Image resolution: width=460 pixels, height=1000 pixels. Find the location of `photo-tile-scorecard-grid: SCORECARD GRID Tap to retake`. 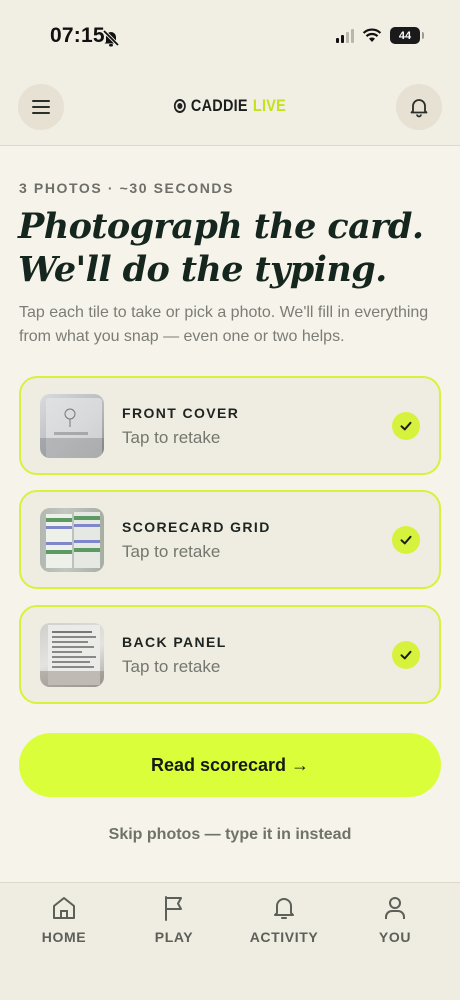

photo-tile-scorecard-grid: SCORECARD GRID Tap to retake is located at coordinates (230, 539).